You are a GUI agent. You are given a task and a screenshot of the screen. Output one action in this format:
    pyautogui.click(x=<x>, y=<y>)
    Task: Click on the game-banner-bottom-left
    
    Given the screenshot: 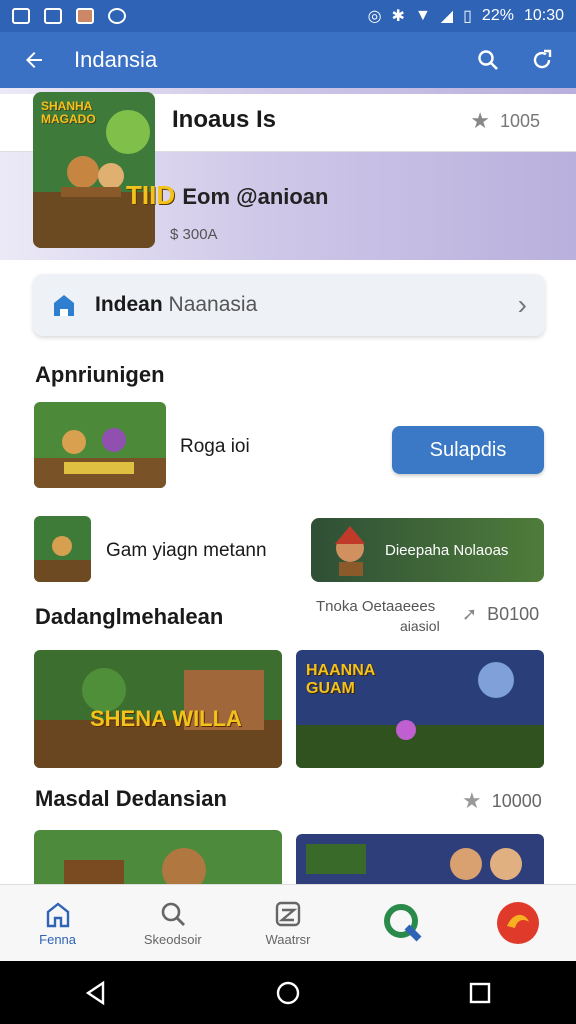 What is the action you would take?
    pyautogui.click(x=158, y=857)
    